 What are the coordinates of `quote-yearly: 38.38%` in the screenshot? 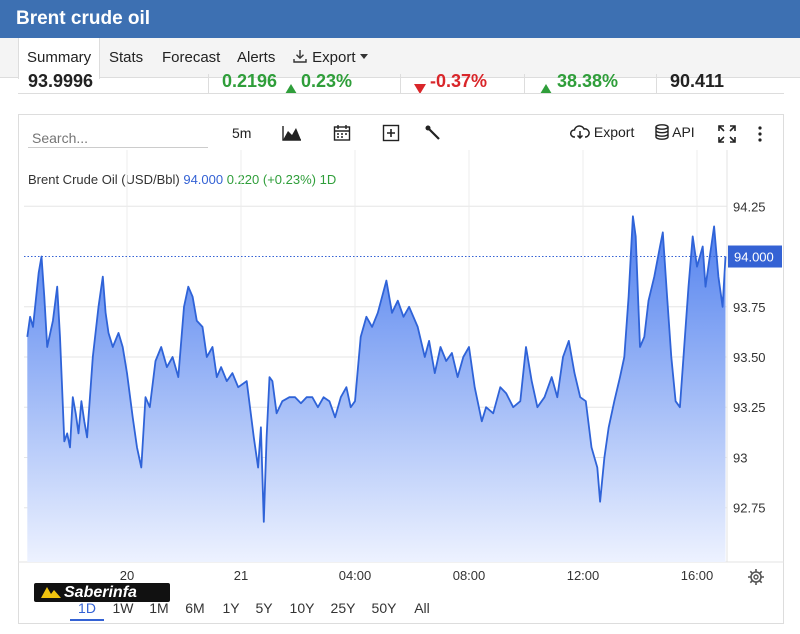 It's located at (588, 82).